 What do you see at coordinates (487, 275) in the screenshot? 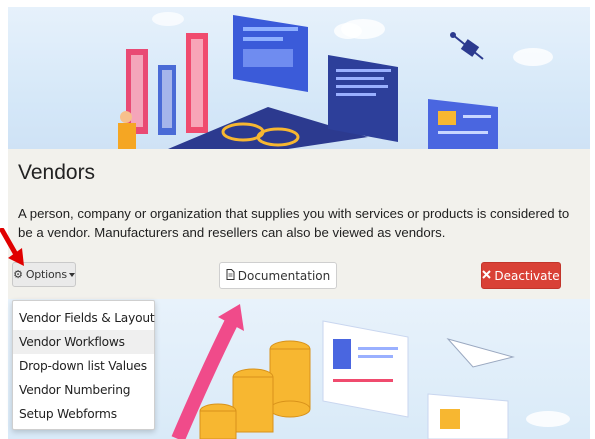
I see `x-icon` at bounding box center [487, 275].